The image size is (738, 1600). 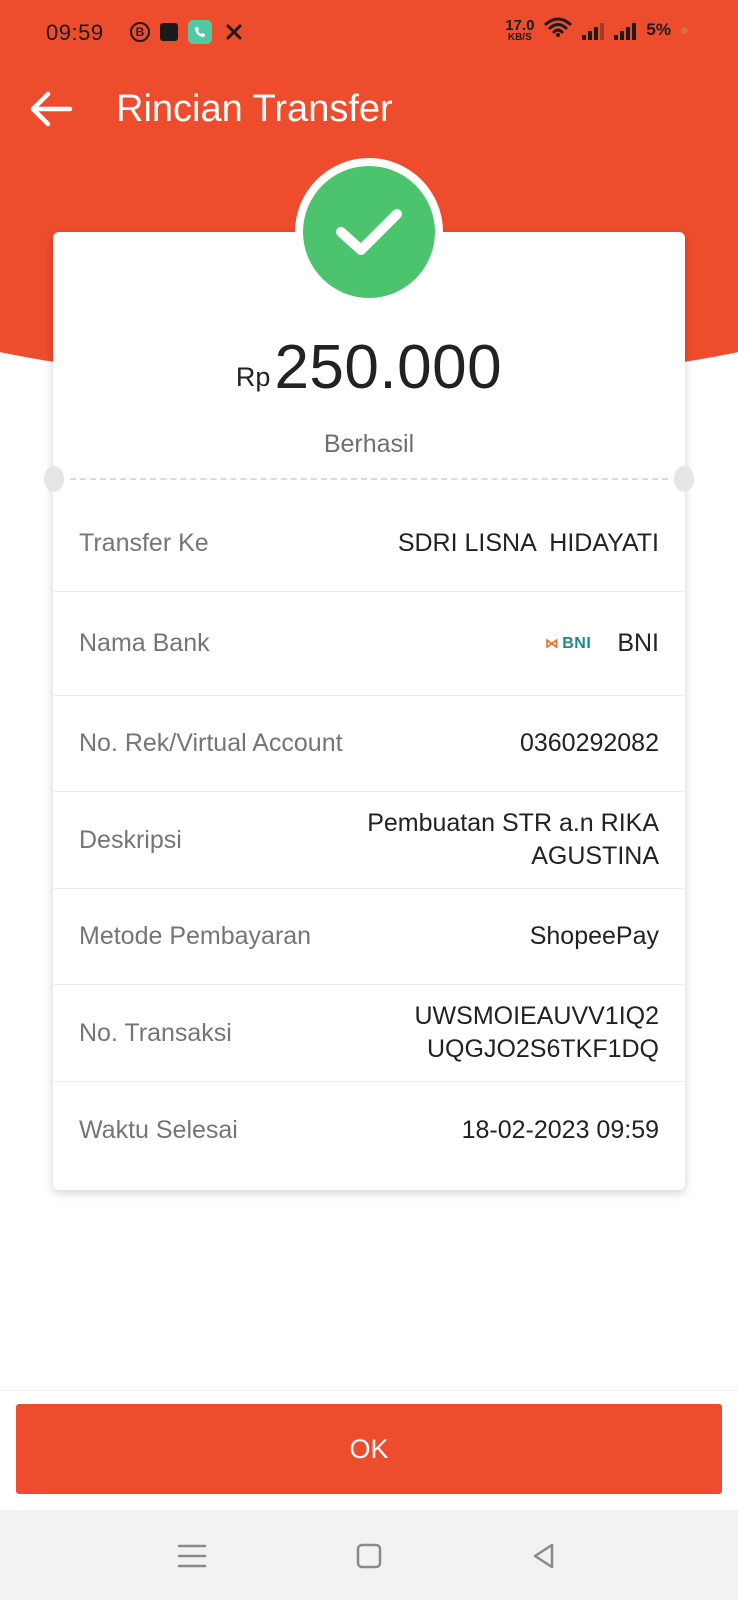 What do you see at coordinates (369, 444) in the screenshot?
I see `transaction-status: Berhasil` at bounding box center [369, 444].